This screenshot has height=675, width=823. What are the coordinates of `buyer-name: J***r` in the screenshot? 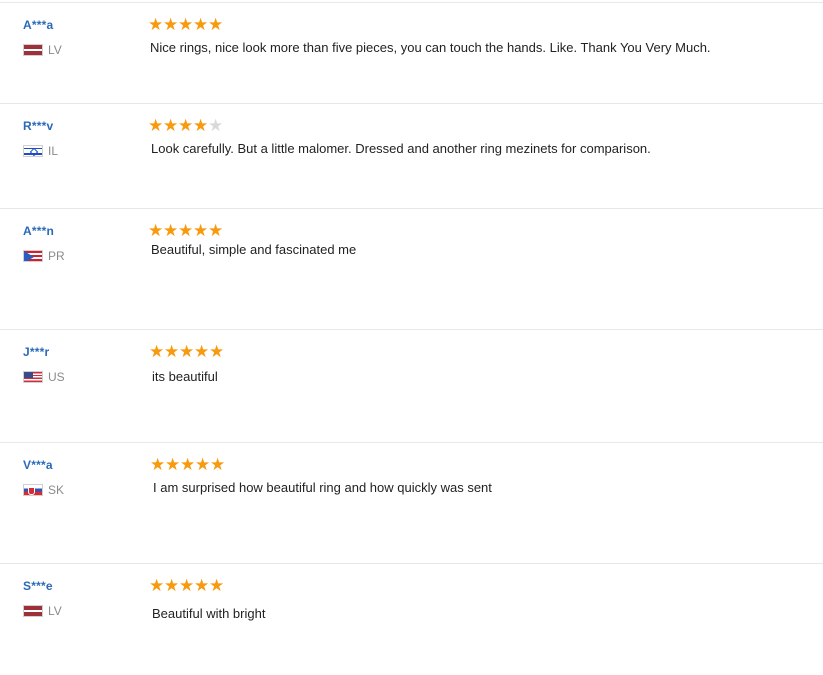 It's located at (36, 352).